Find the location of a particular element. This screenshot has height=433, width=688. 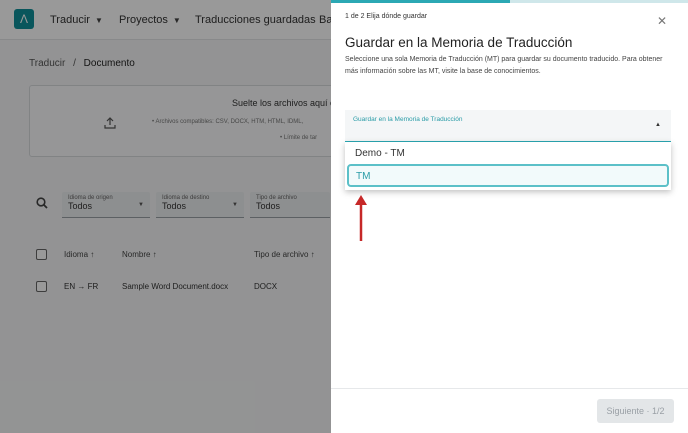

progress-fill is located at coordinates (420, 1).